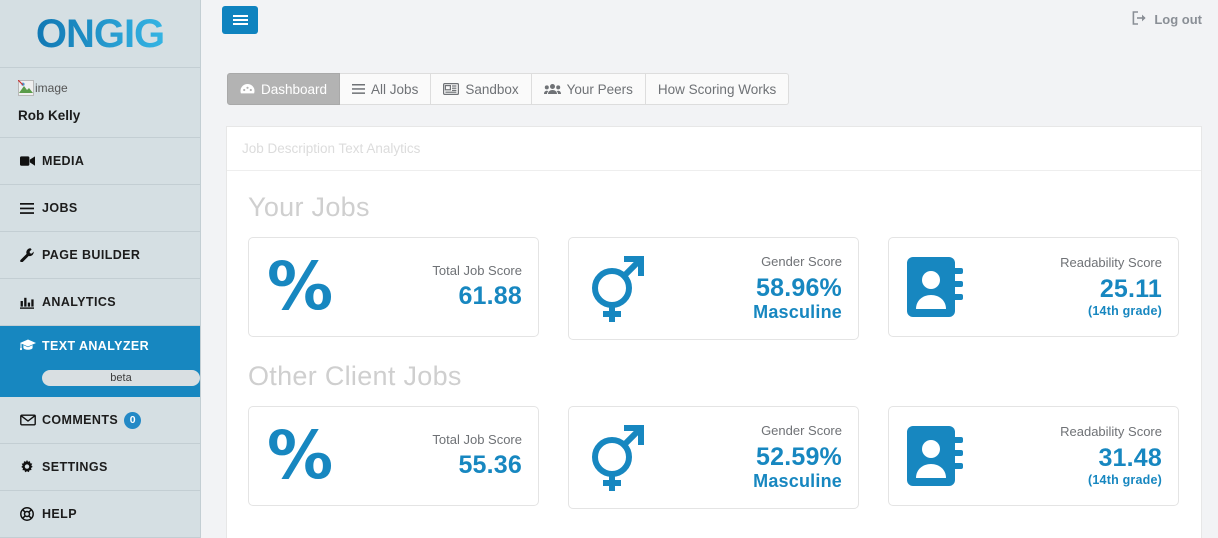 The width and height of the screenshot is (1218, 538). I want to click on tab-your-peers: Your Peers, so click(588, 89).